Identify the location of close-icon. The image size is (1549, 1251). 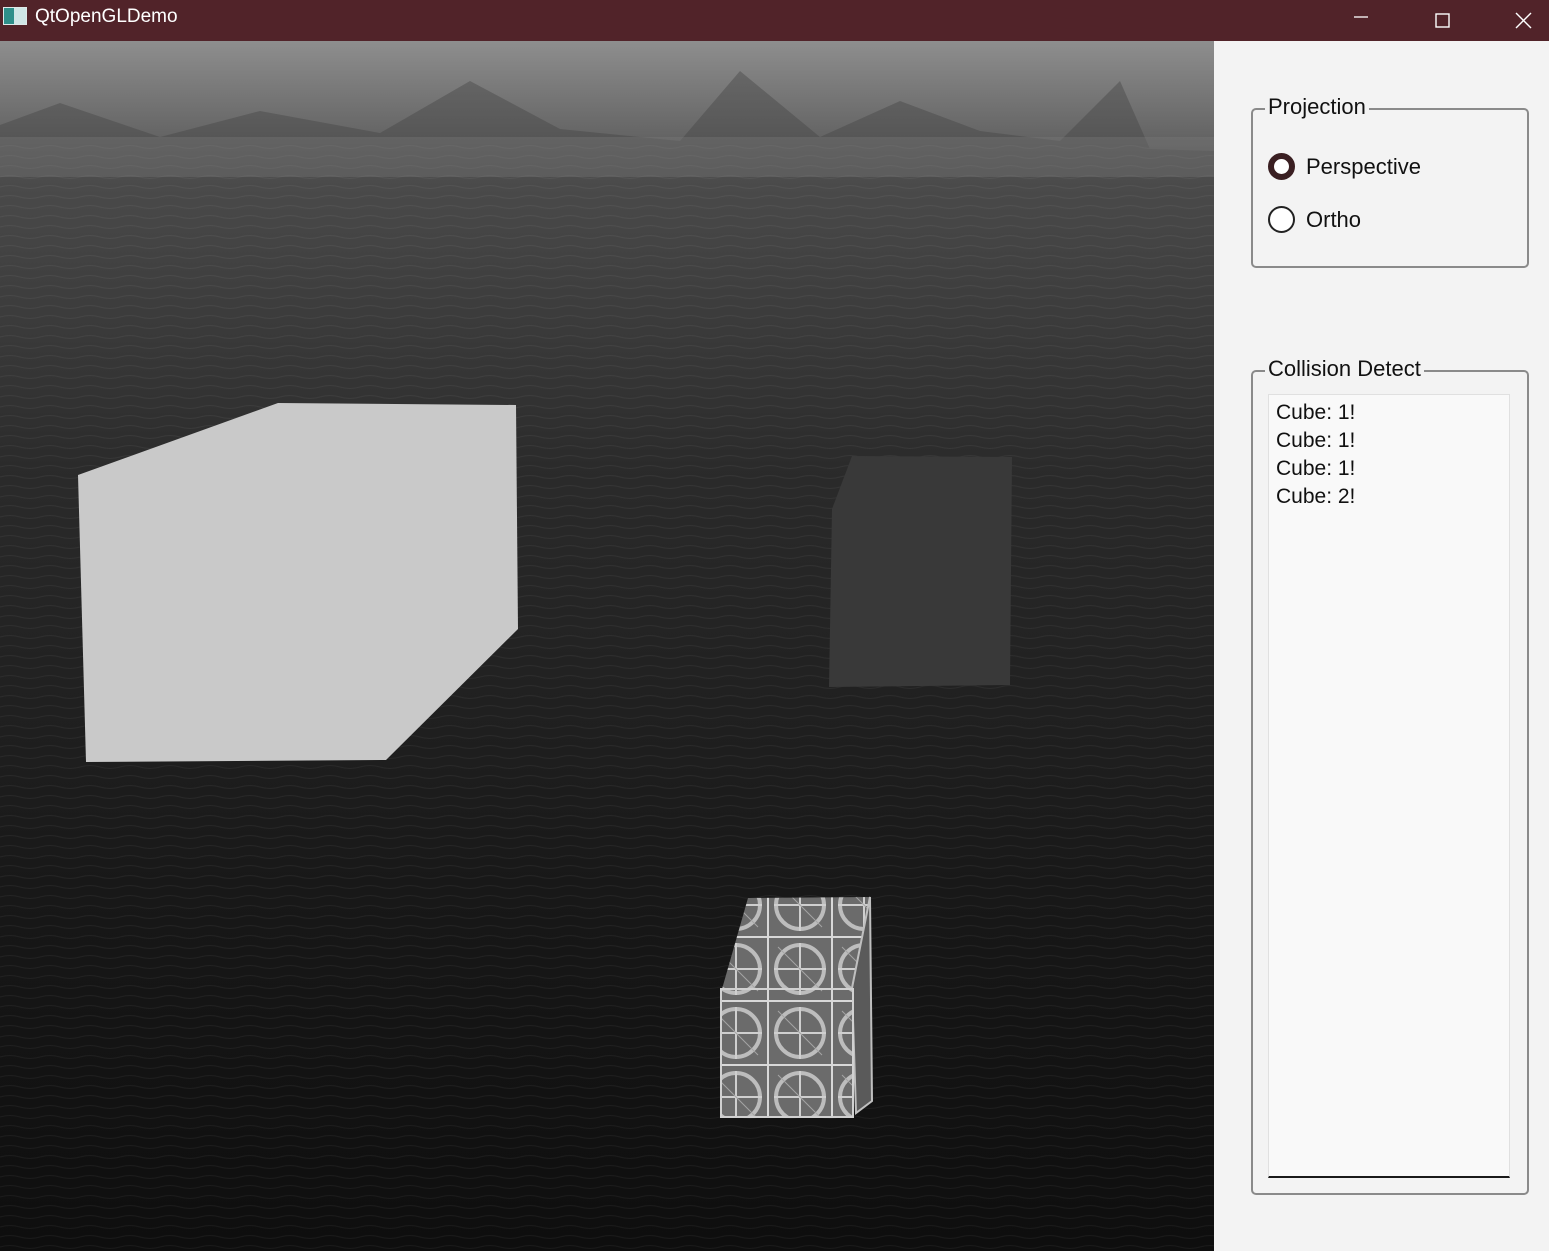
(1523, 20).